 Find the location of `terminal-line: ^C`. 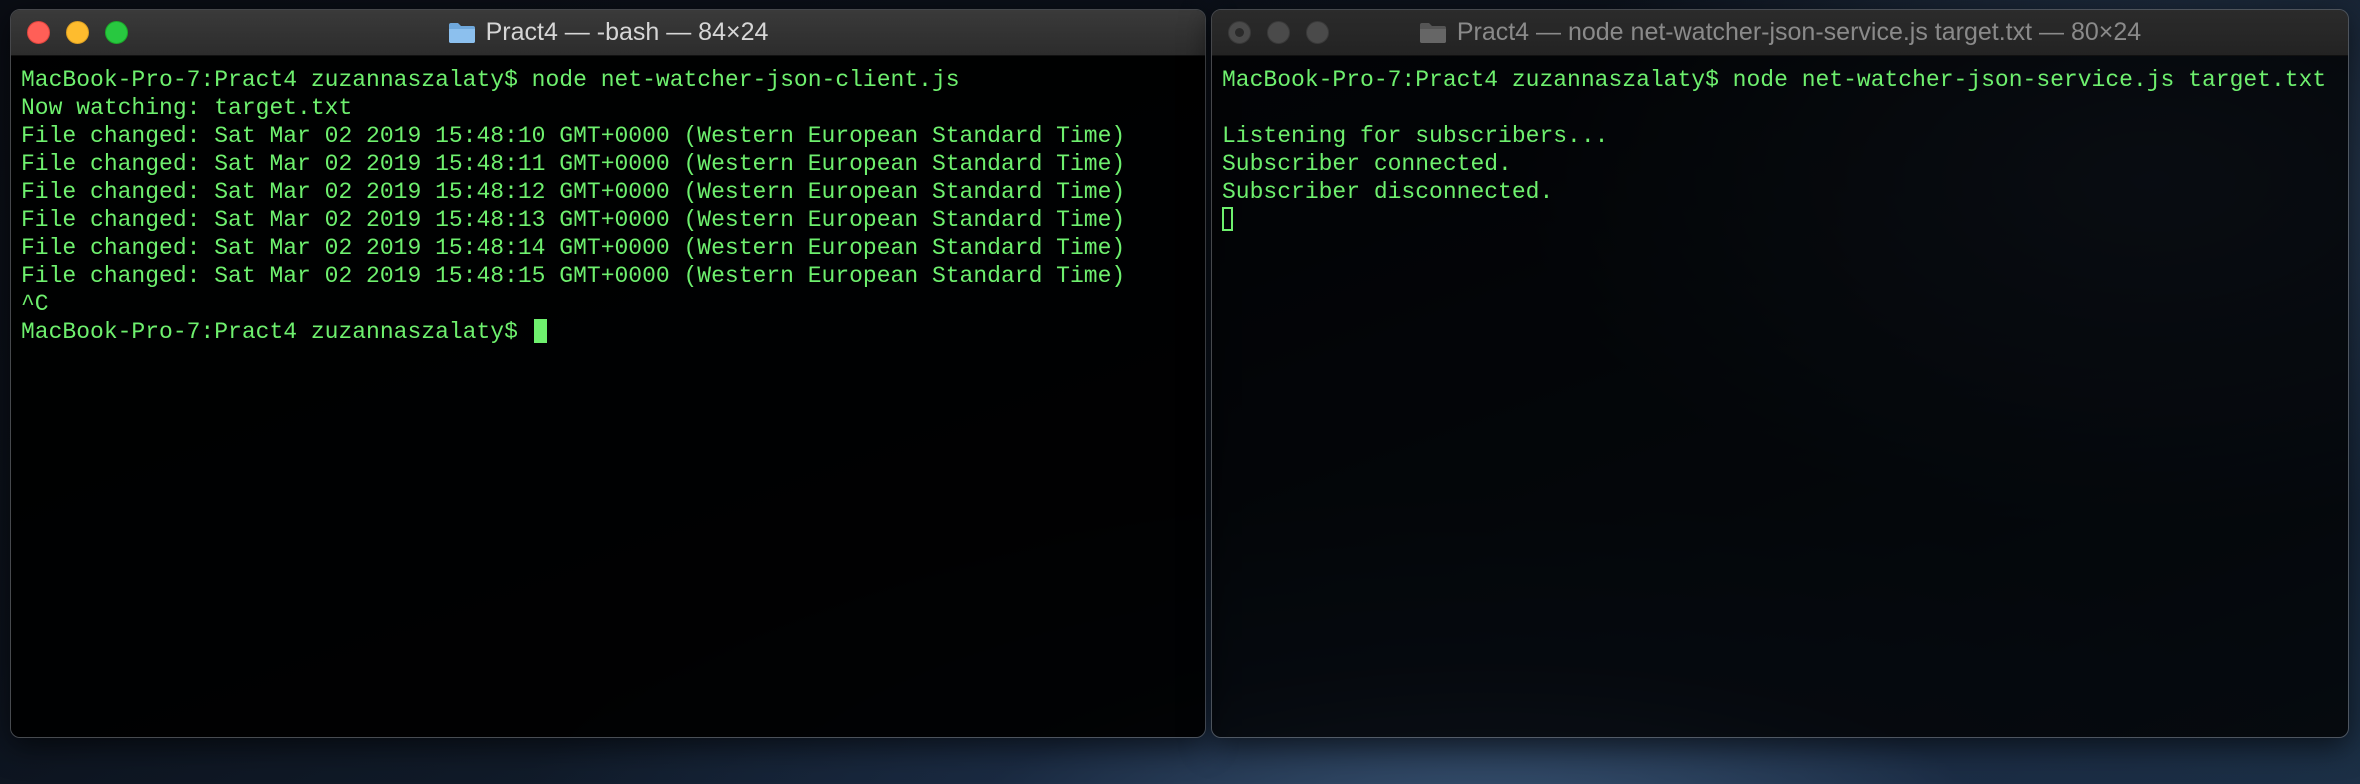

terminal-line: ^C is located at coordinates (35, 304).